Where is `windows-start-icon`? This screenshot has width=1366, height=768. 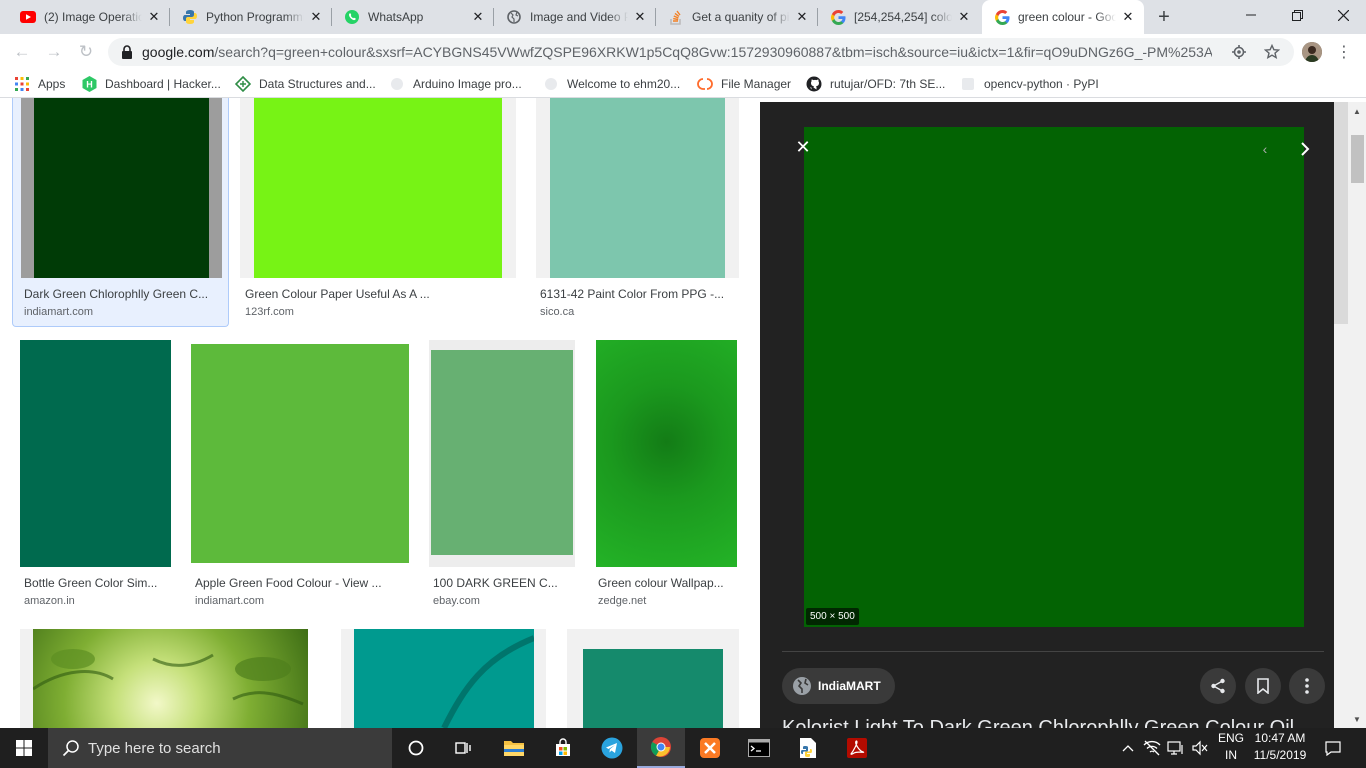 windows-start-icon is located at coordinates (24, 748).